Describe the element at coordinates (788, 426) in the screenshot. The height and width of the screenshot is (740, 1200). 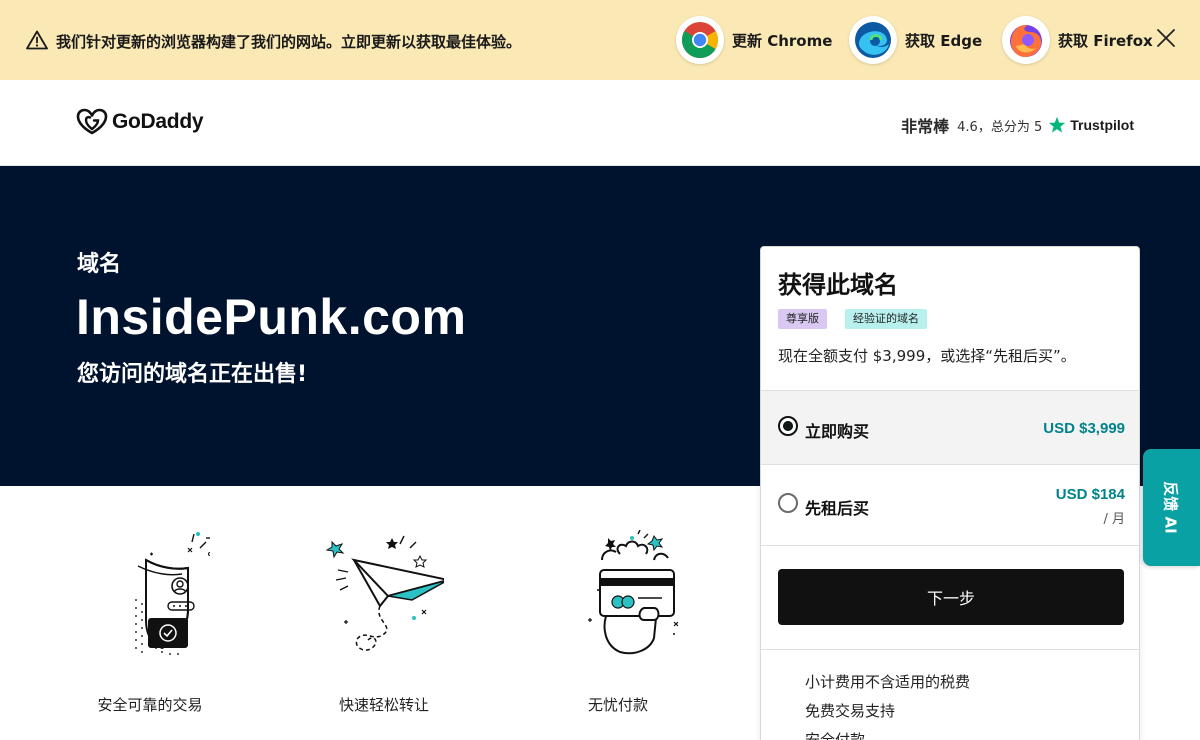
I see `buy-now-radio` at that location.